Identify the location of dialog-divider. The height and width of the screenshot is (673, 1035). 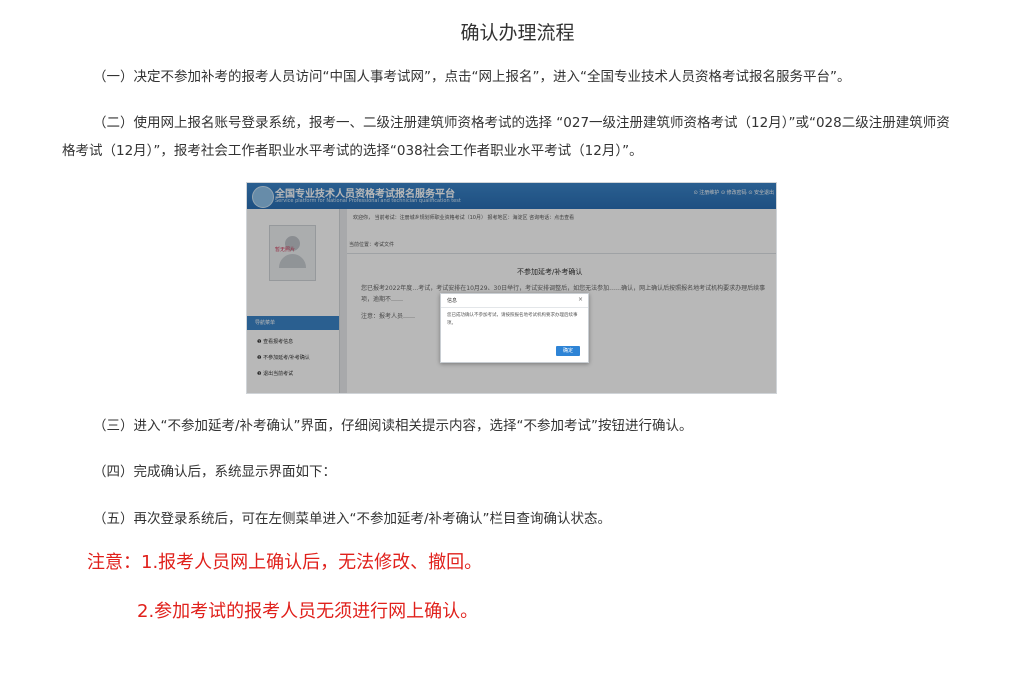
(514, 307).